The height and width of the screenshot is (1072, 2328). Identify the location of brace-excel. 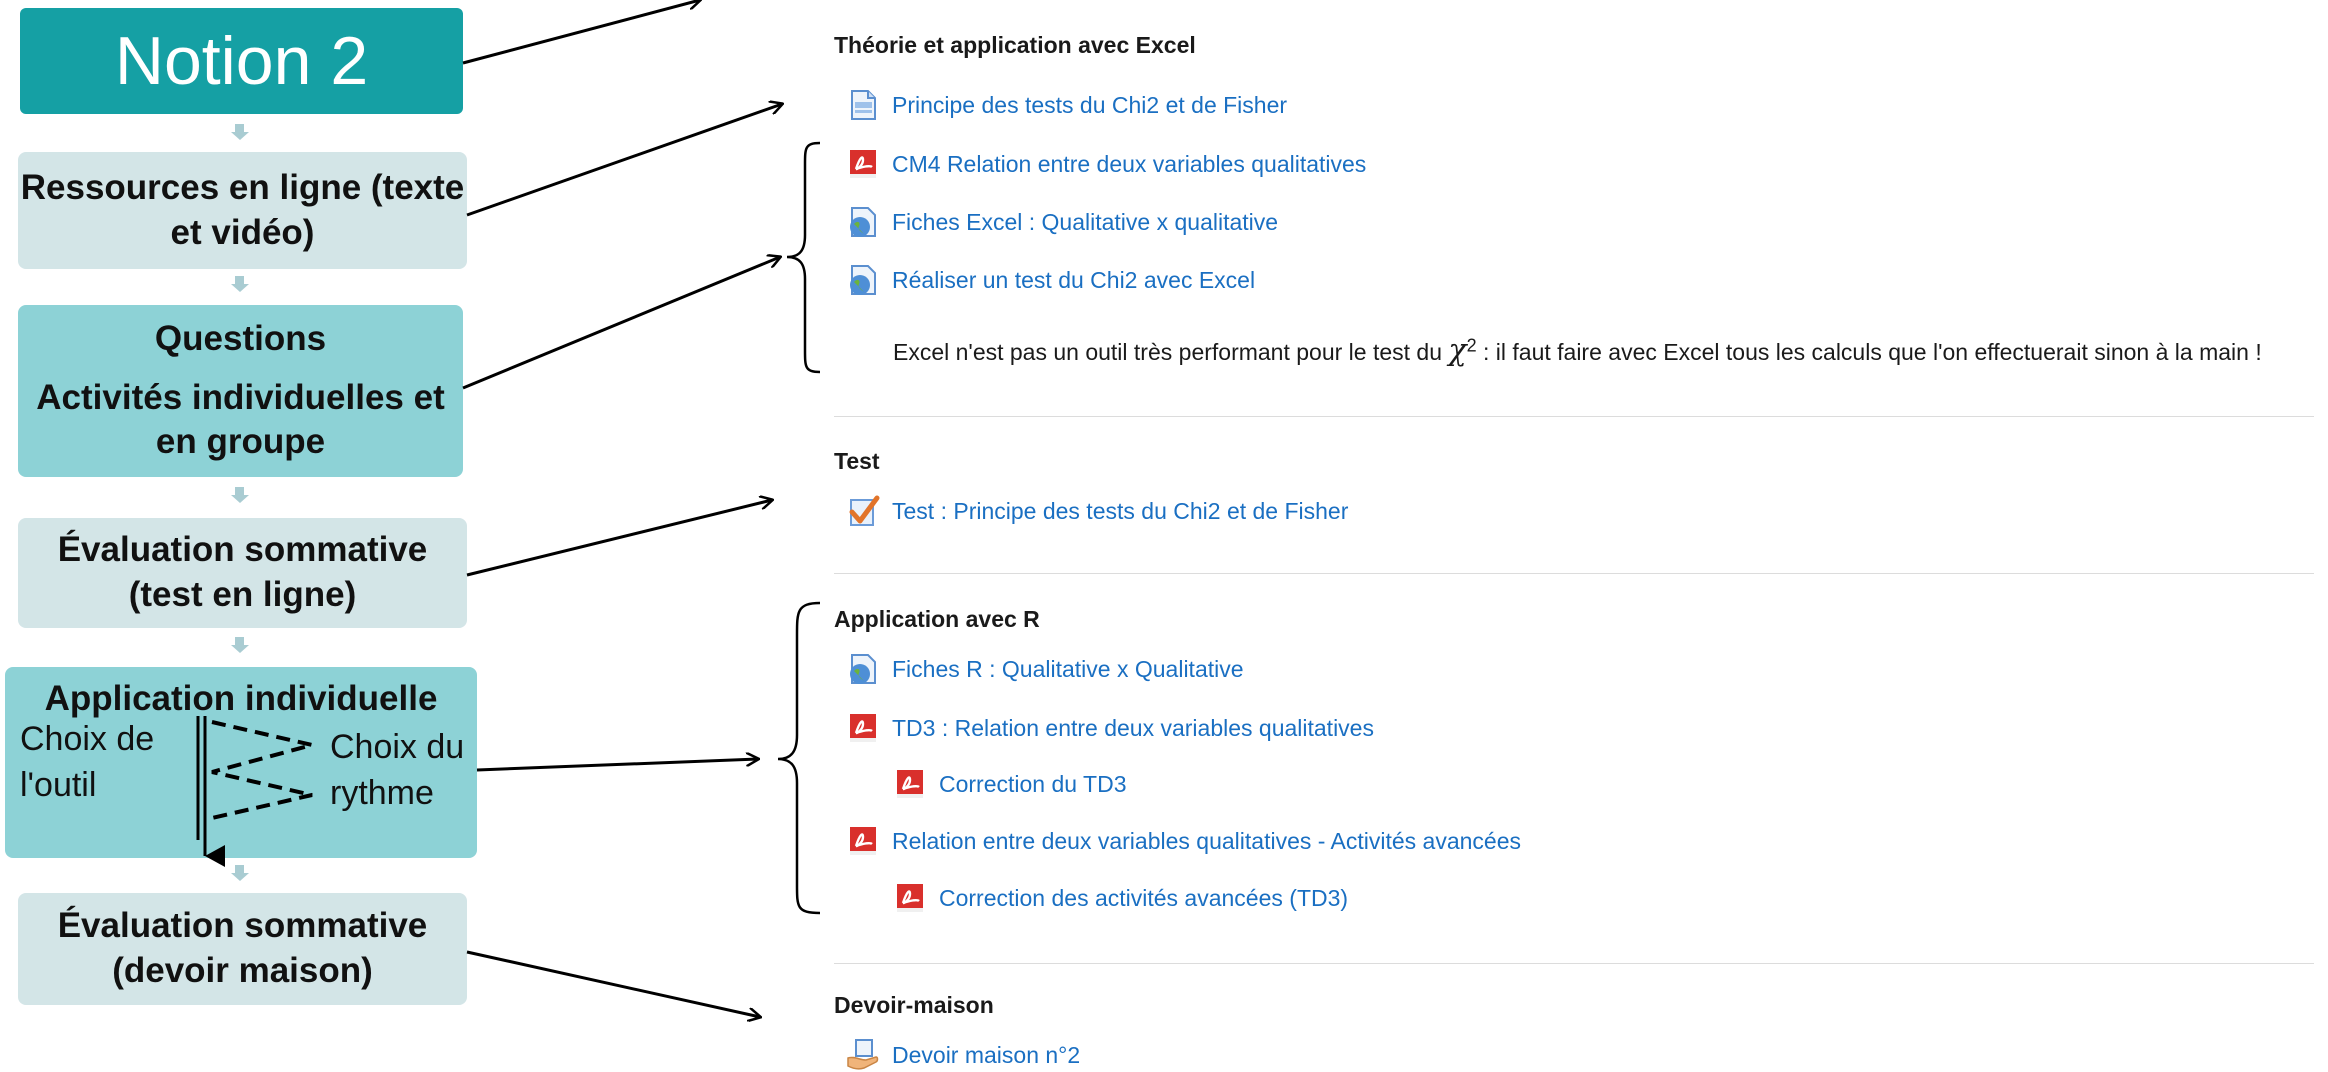
(803, 257).